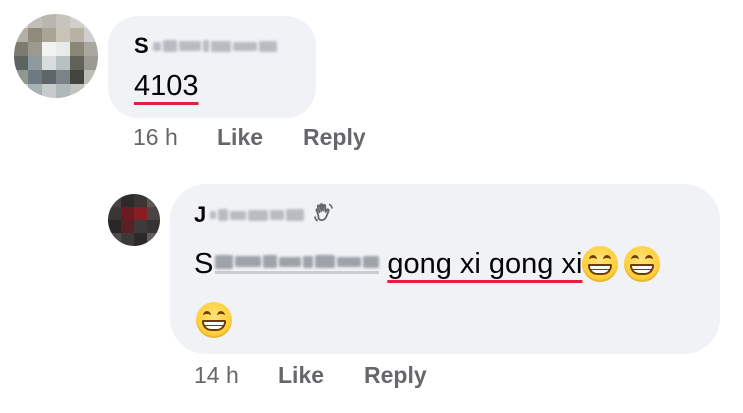 Image resolution: width=743 pixels, height=413 pixels. What do you see at coordinates (204, 263) in the screenshot?
I see `mention-initial: S` at bounding box center [204, 263].